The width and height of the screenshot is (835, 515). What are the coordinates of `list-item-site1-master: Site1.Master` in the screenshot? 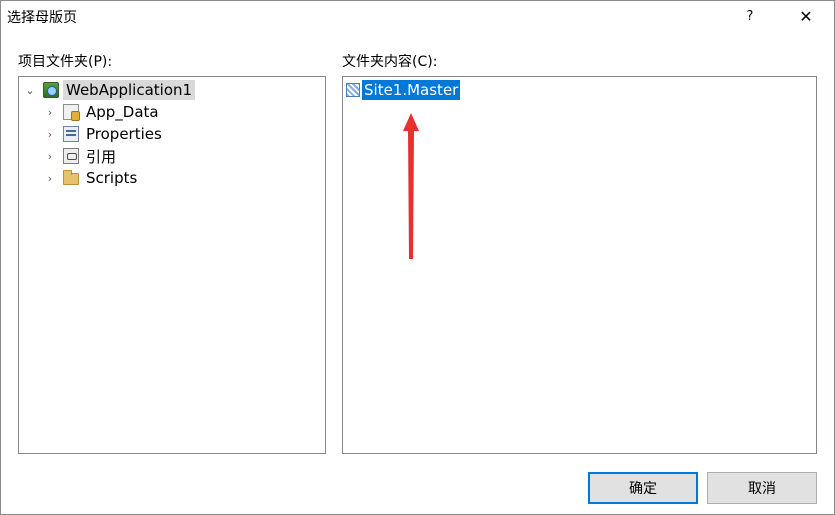 It's located at (403, 90).